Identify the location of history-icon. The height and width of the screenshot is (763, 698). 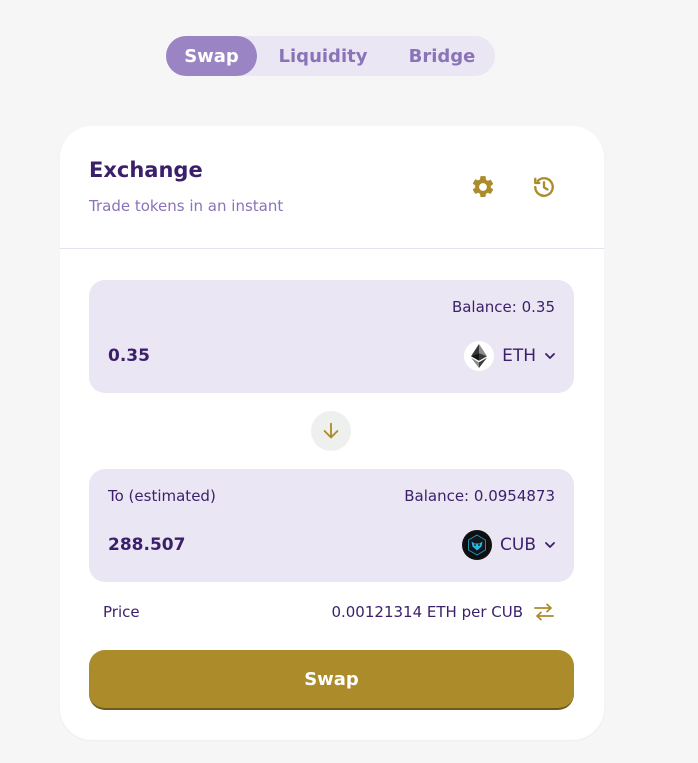
(544, 187).